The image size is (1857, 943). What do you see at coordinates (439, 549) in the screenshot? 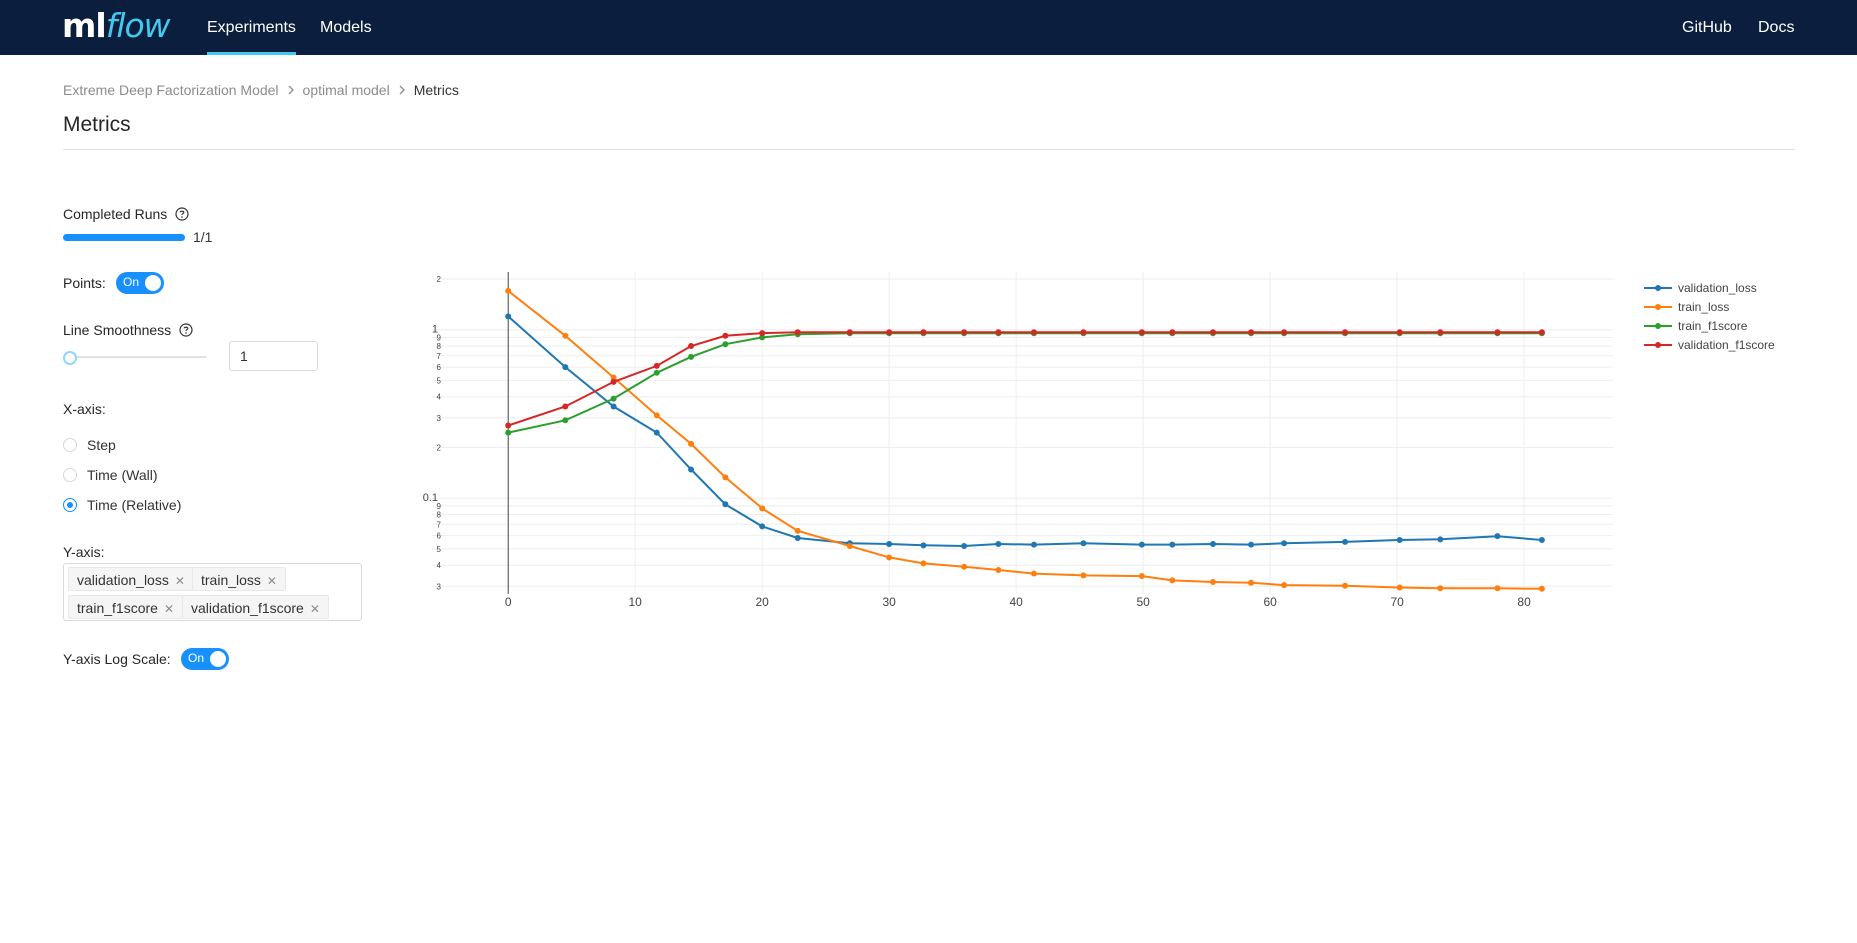
I see `y-tick-label: 5` at bounding box center [439, 549].